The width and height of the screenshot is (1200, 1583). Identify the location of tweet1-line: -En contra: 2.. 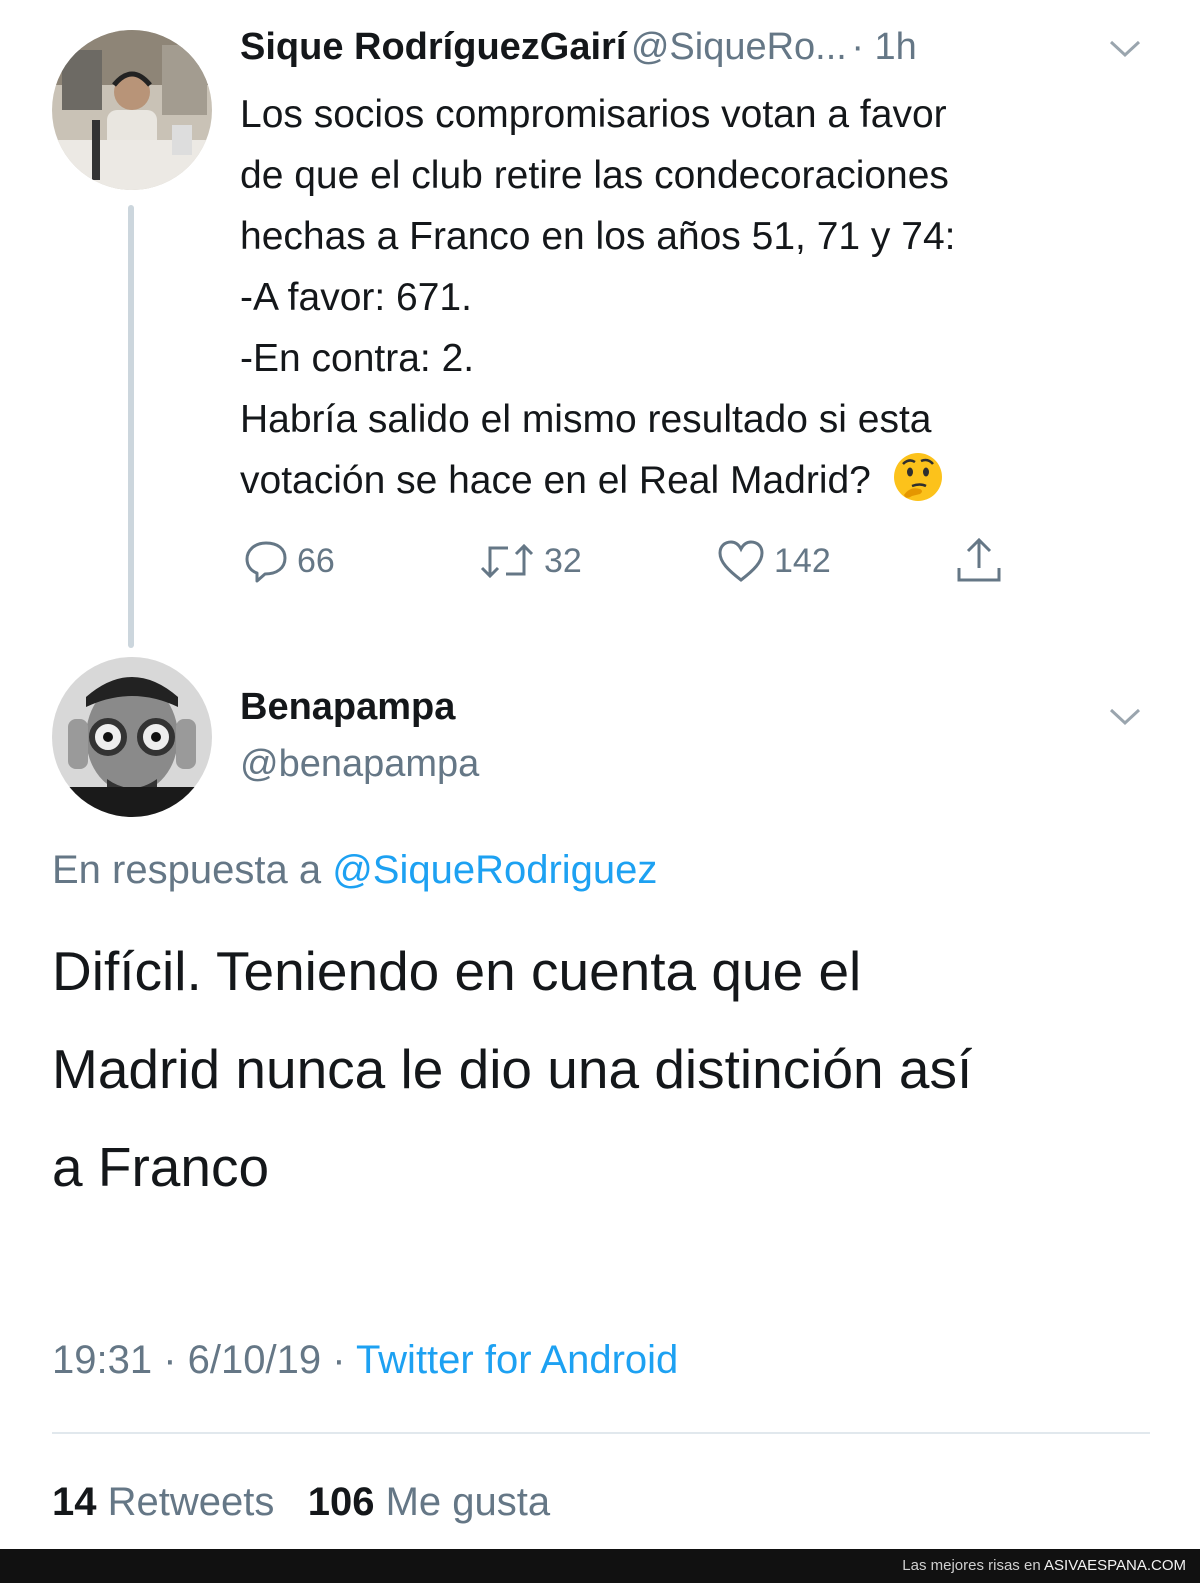
(357, 358).